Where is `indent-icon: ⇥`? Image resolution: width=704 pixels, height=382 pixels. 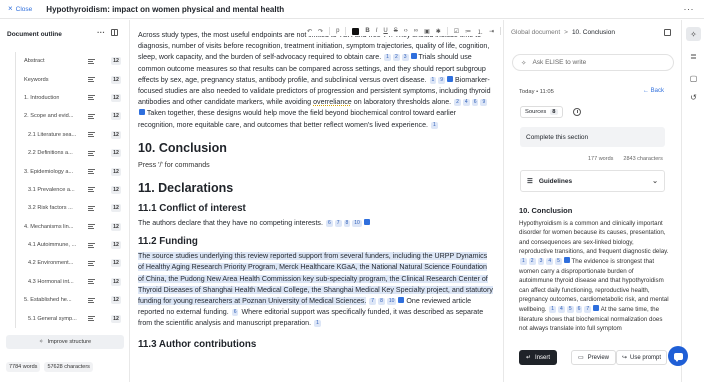 indent-icon: ⇥ is located at coordinates (491, 31).